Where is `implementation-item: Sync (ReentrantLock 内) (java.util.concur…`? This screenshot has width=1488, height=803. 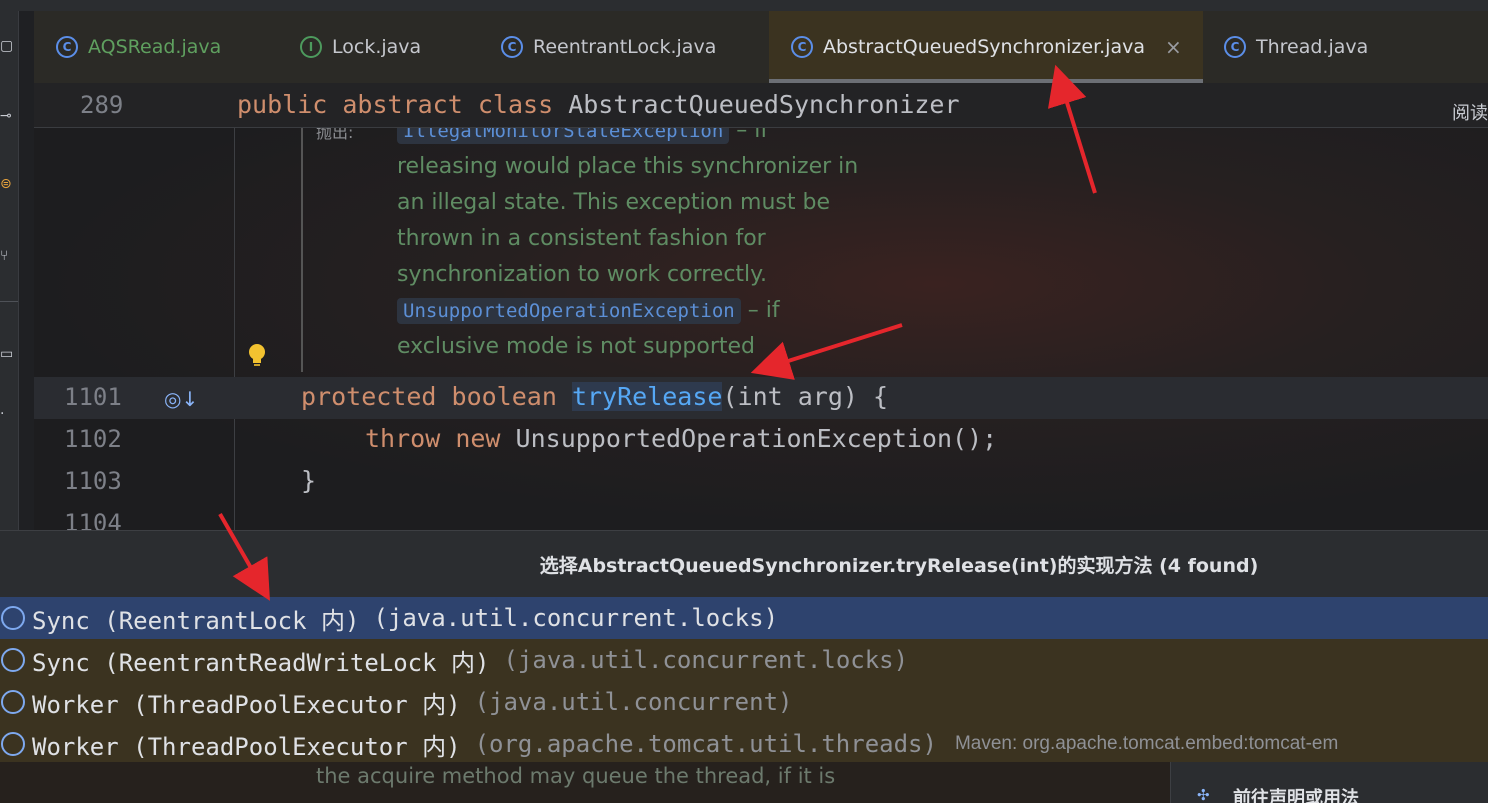 implementation-item: Sync (ReentrantLock 内) (java.util.concur… is located at coordinates (744, 618).